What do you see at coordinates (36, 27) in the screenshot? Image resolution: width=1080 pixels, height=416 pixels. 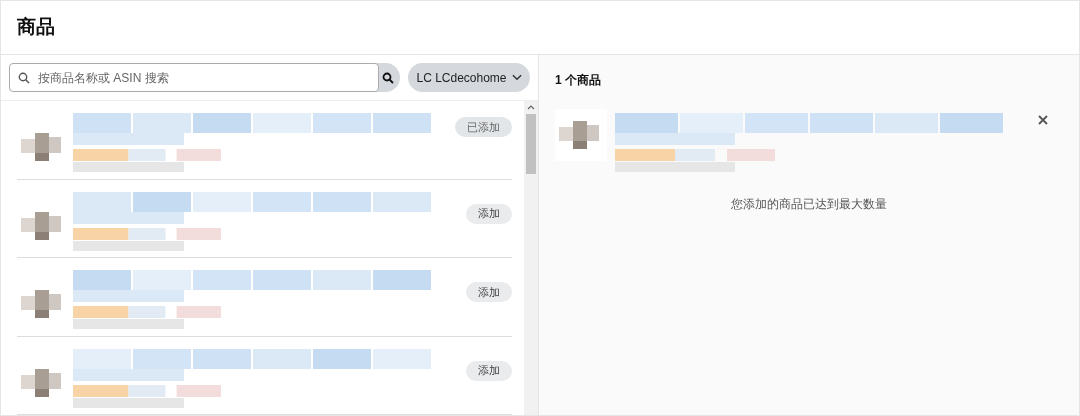 I see `page-title: 商品` at bounding box center [36, 27].